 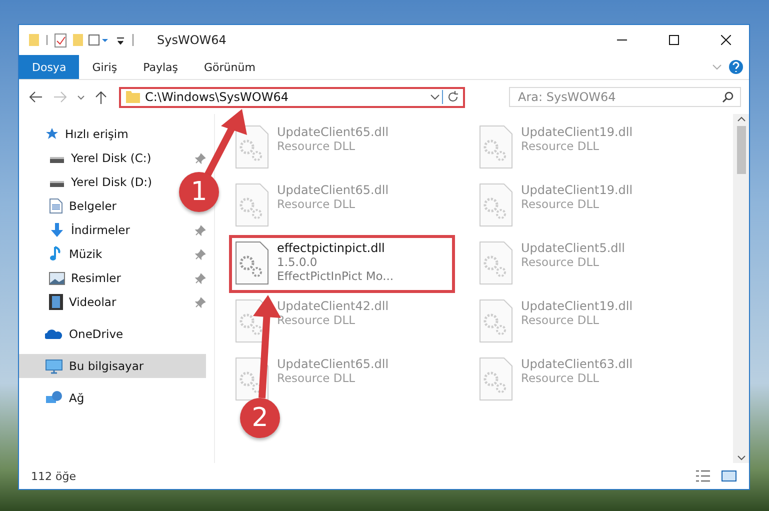 What do you see at coordinates (192, 40) in the screenshot?
I see `window-title: SysWOW64` at bounding box center [192, 40].